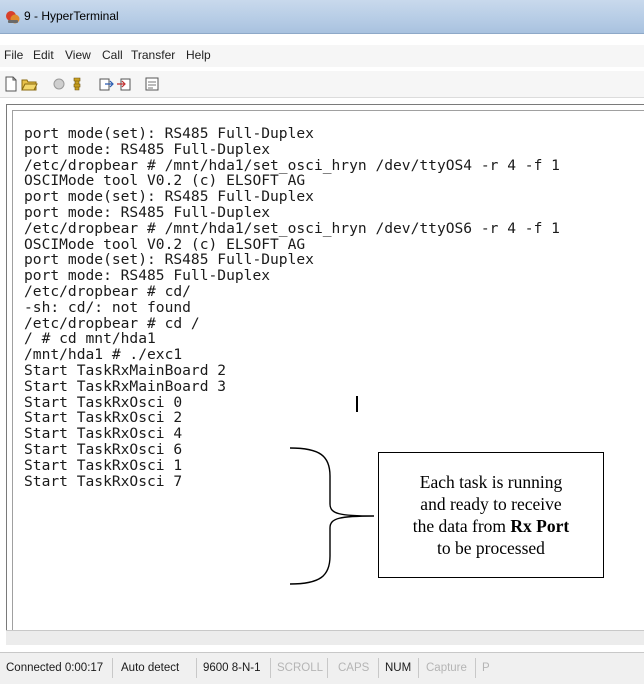 Image resolution: width=644 pixels, height=684 pixels. What do you see at coordinates (446, 668) in the screenshot?
I see `status-capture: Capture` at bounding box center [446, 668].